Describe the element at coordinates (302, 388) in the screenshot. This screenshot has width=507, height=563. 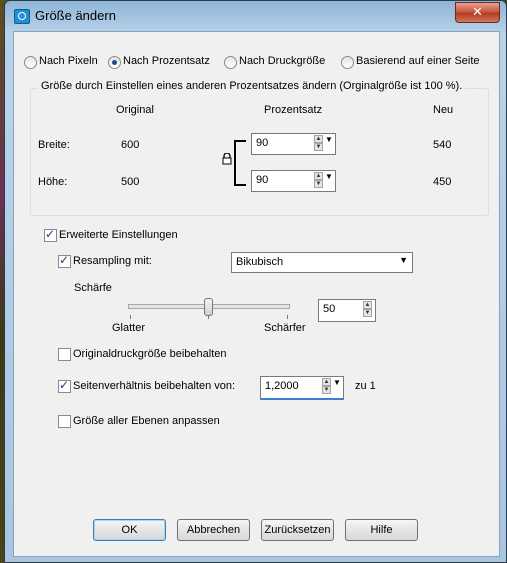
I see `aspect-ratio-spinbox: 1,2000 ▲ ▼ ▼` at that location.